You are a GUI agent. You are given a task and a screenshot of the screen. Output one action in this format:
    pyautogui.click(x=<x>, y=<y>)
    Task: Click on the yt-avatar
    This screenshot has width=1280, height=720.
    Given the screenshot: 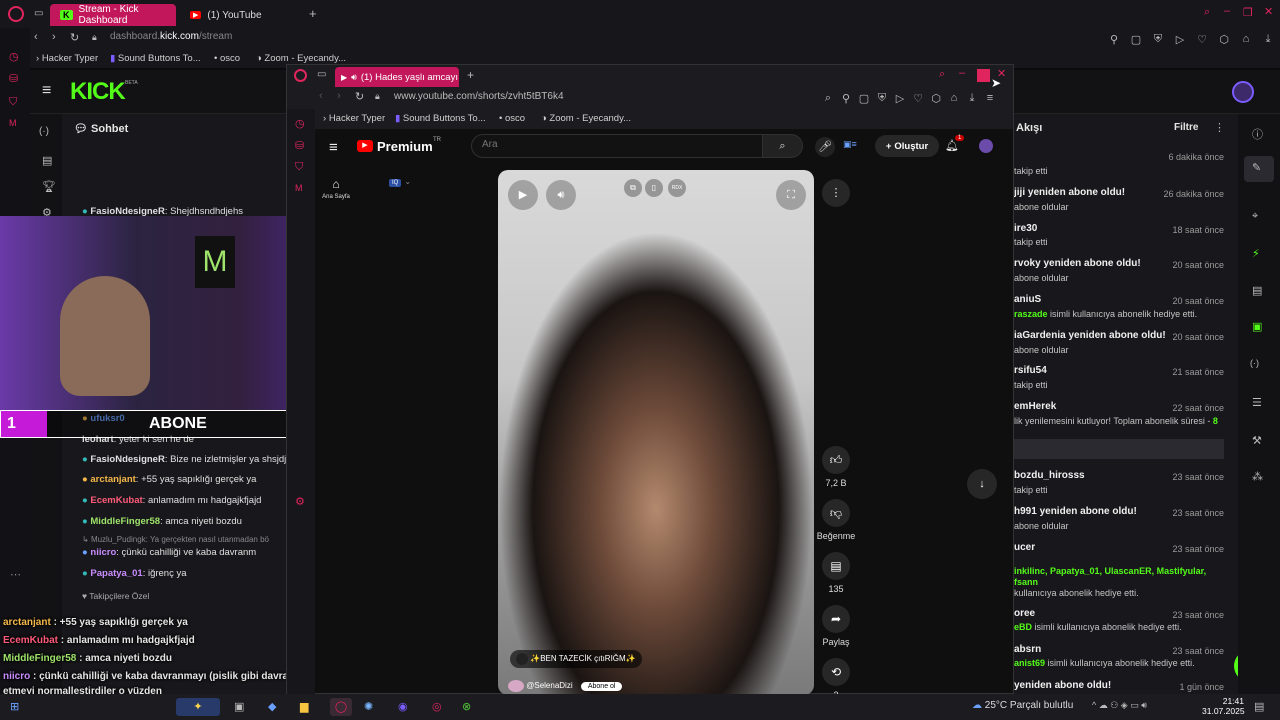 What is the action you would take?
    pyautogui.click(x=986, y=146)
    